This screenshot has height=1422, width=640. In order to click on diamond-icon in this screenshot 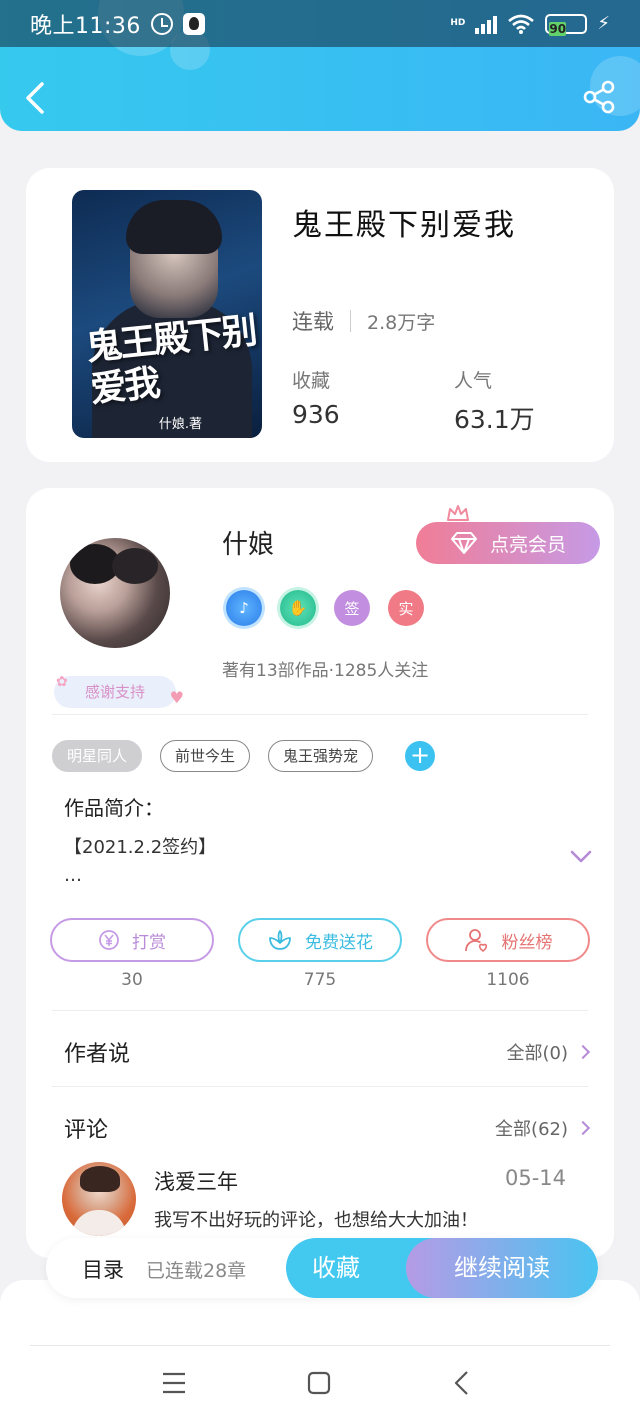, I will do `click(463, 543)`.